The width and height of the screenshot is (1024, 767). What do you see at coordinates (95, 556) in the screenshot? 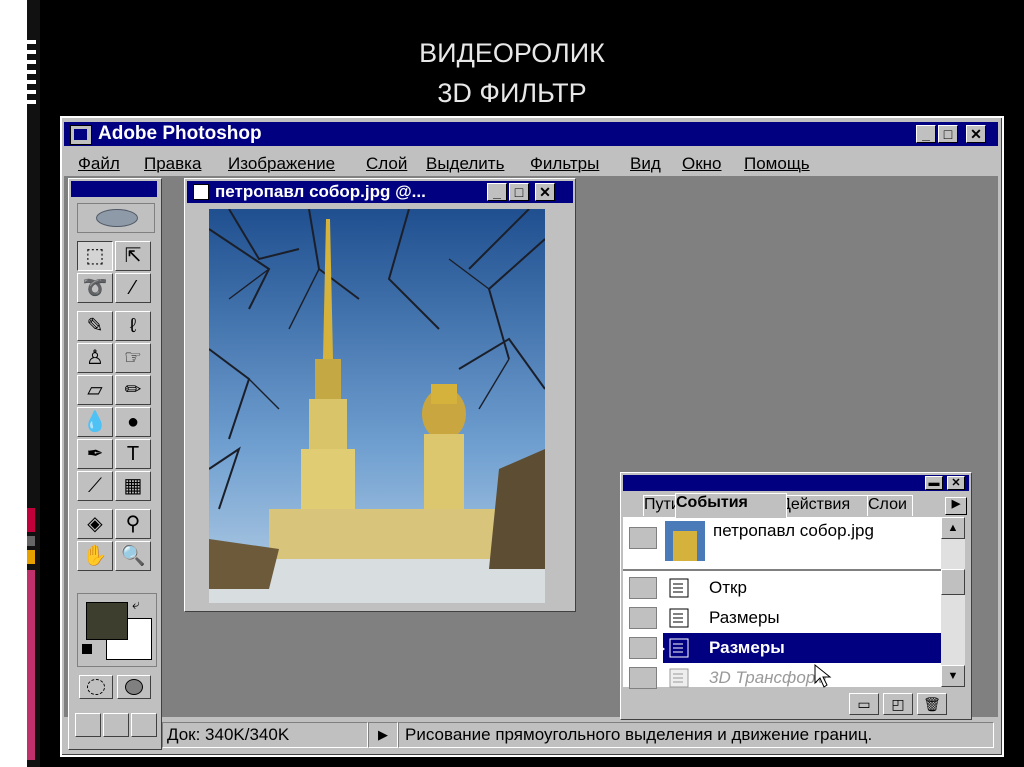
I see `hand-tool-icon: ✋` at bounding box center [95, 556].